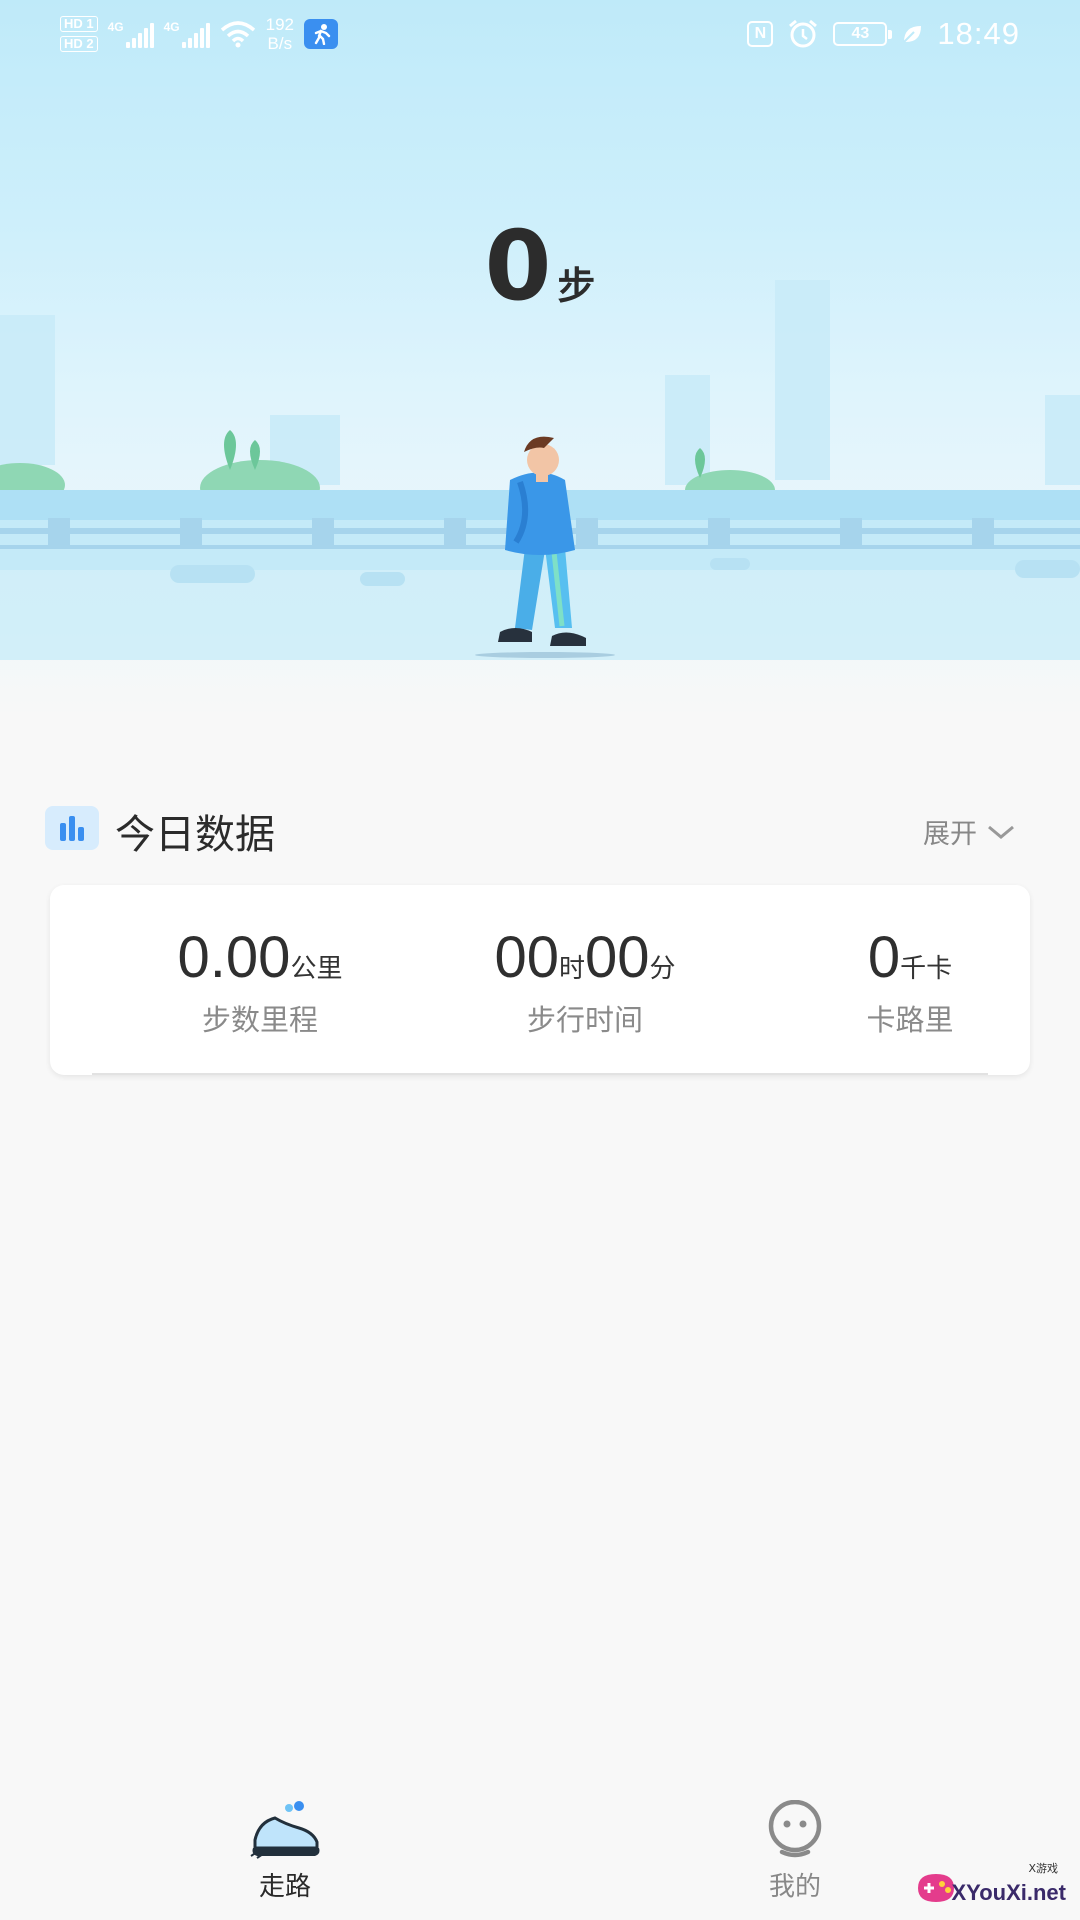 Image resolution: width=1080 pixels, height=1920 pixels. Describe the element at coordinates (284, 1887) in the screenshot. I see `tab-walk-label: 走路` at that location.